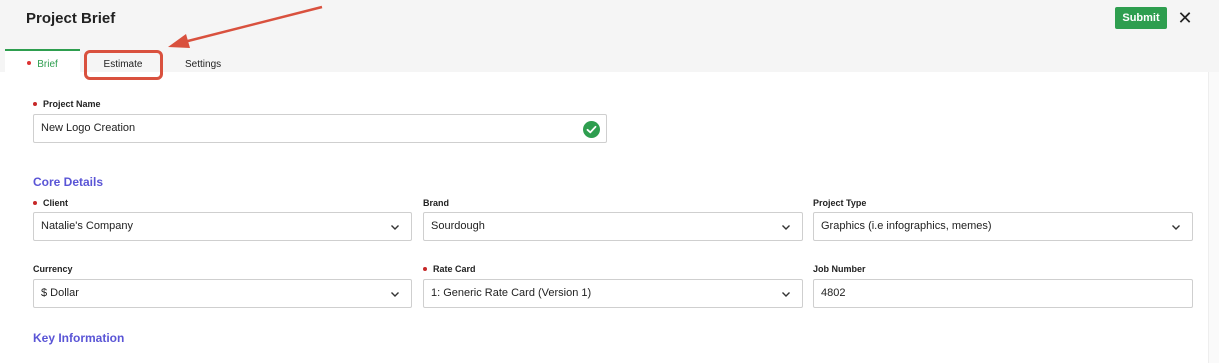 The image size is (1219, 363). Describe the element at coordinates (68, 182) in the screenshot. I see `core-details-heading: Core Details` at that location.